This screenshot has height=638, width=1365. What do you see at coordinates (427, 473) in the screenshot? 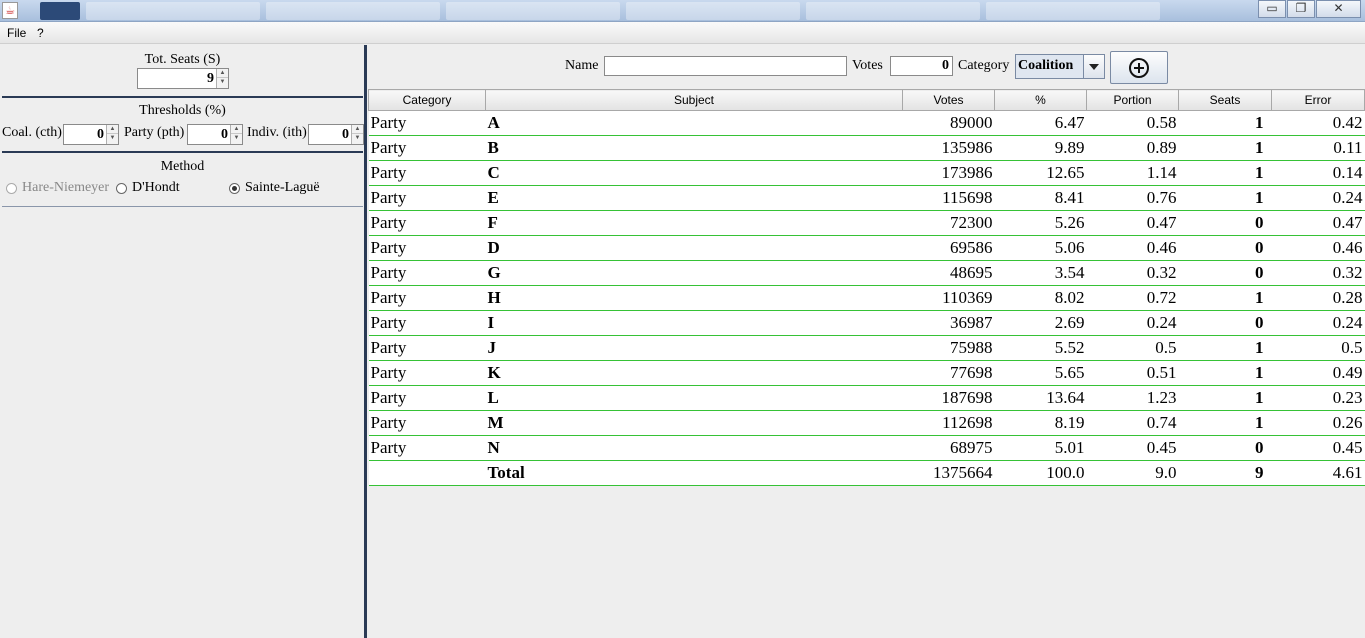
I see `category-cell` at bounding box center [427, 473].